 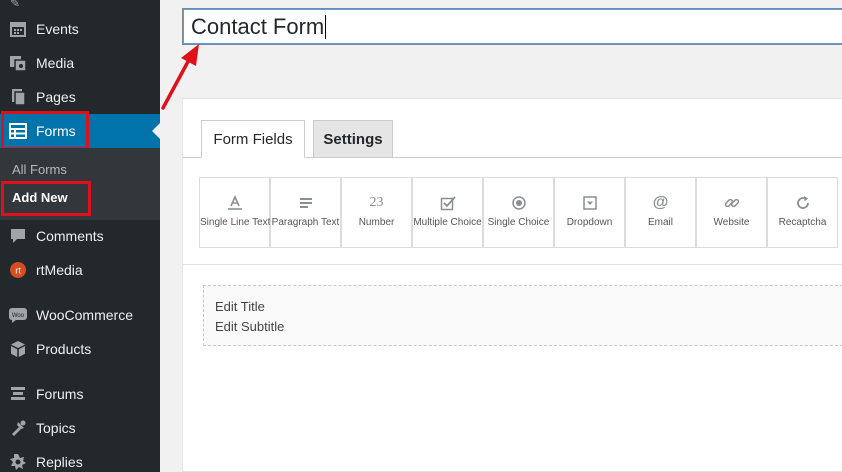 I want to click on comments-icon, so click(x=18, y=236).